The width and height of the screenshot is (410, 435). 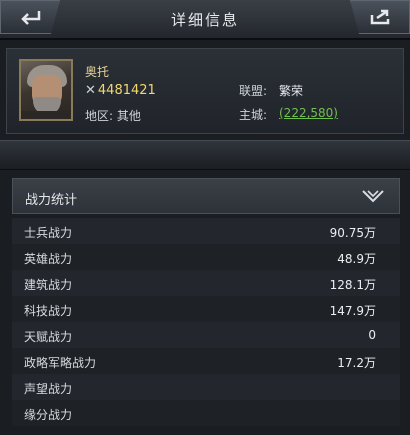 I want to click on player-name: 奥托, so click(x=97, y=72).